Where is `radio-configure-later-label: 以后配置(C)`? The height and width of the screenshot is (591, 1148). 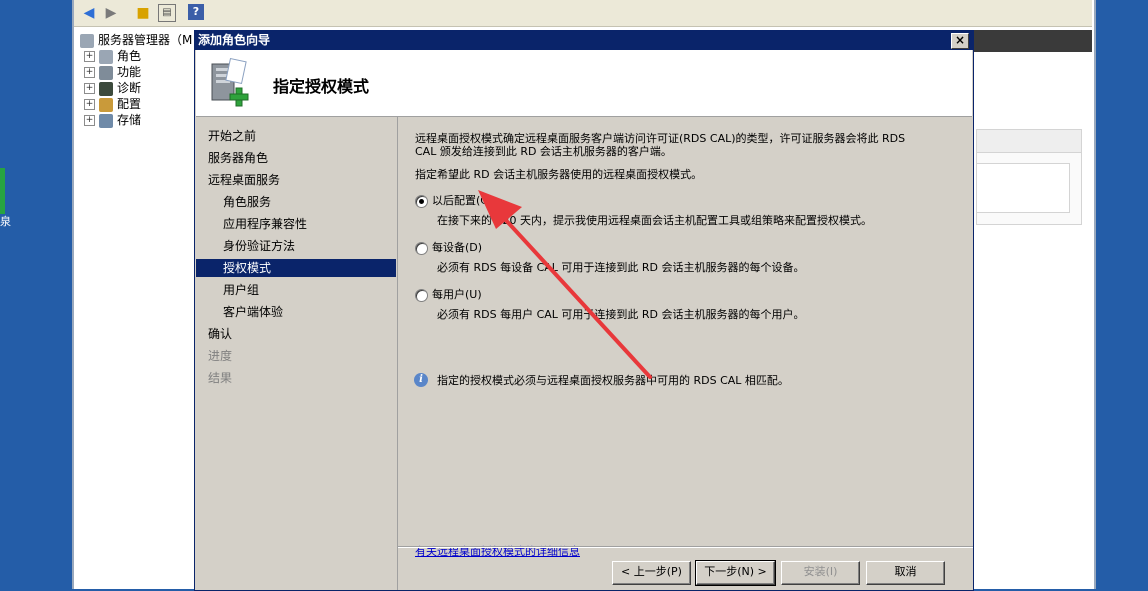
radio-configure-later-label: 以后配置(C) is located at coordinates (462, 201).